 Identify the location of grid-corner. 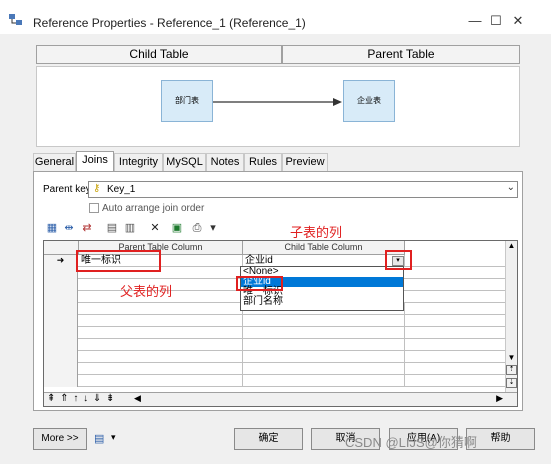
(61, 248).